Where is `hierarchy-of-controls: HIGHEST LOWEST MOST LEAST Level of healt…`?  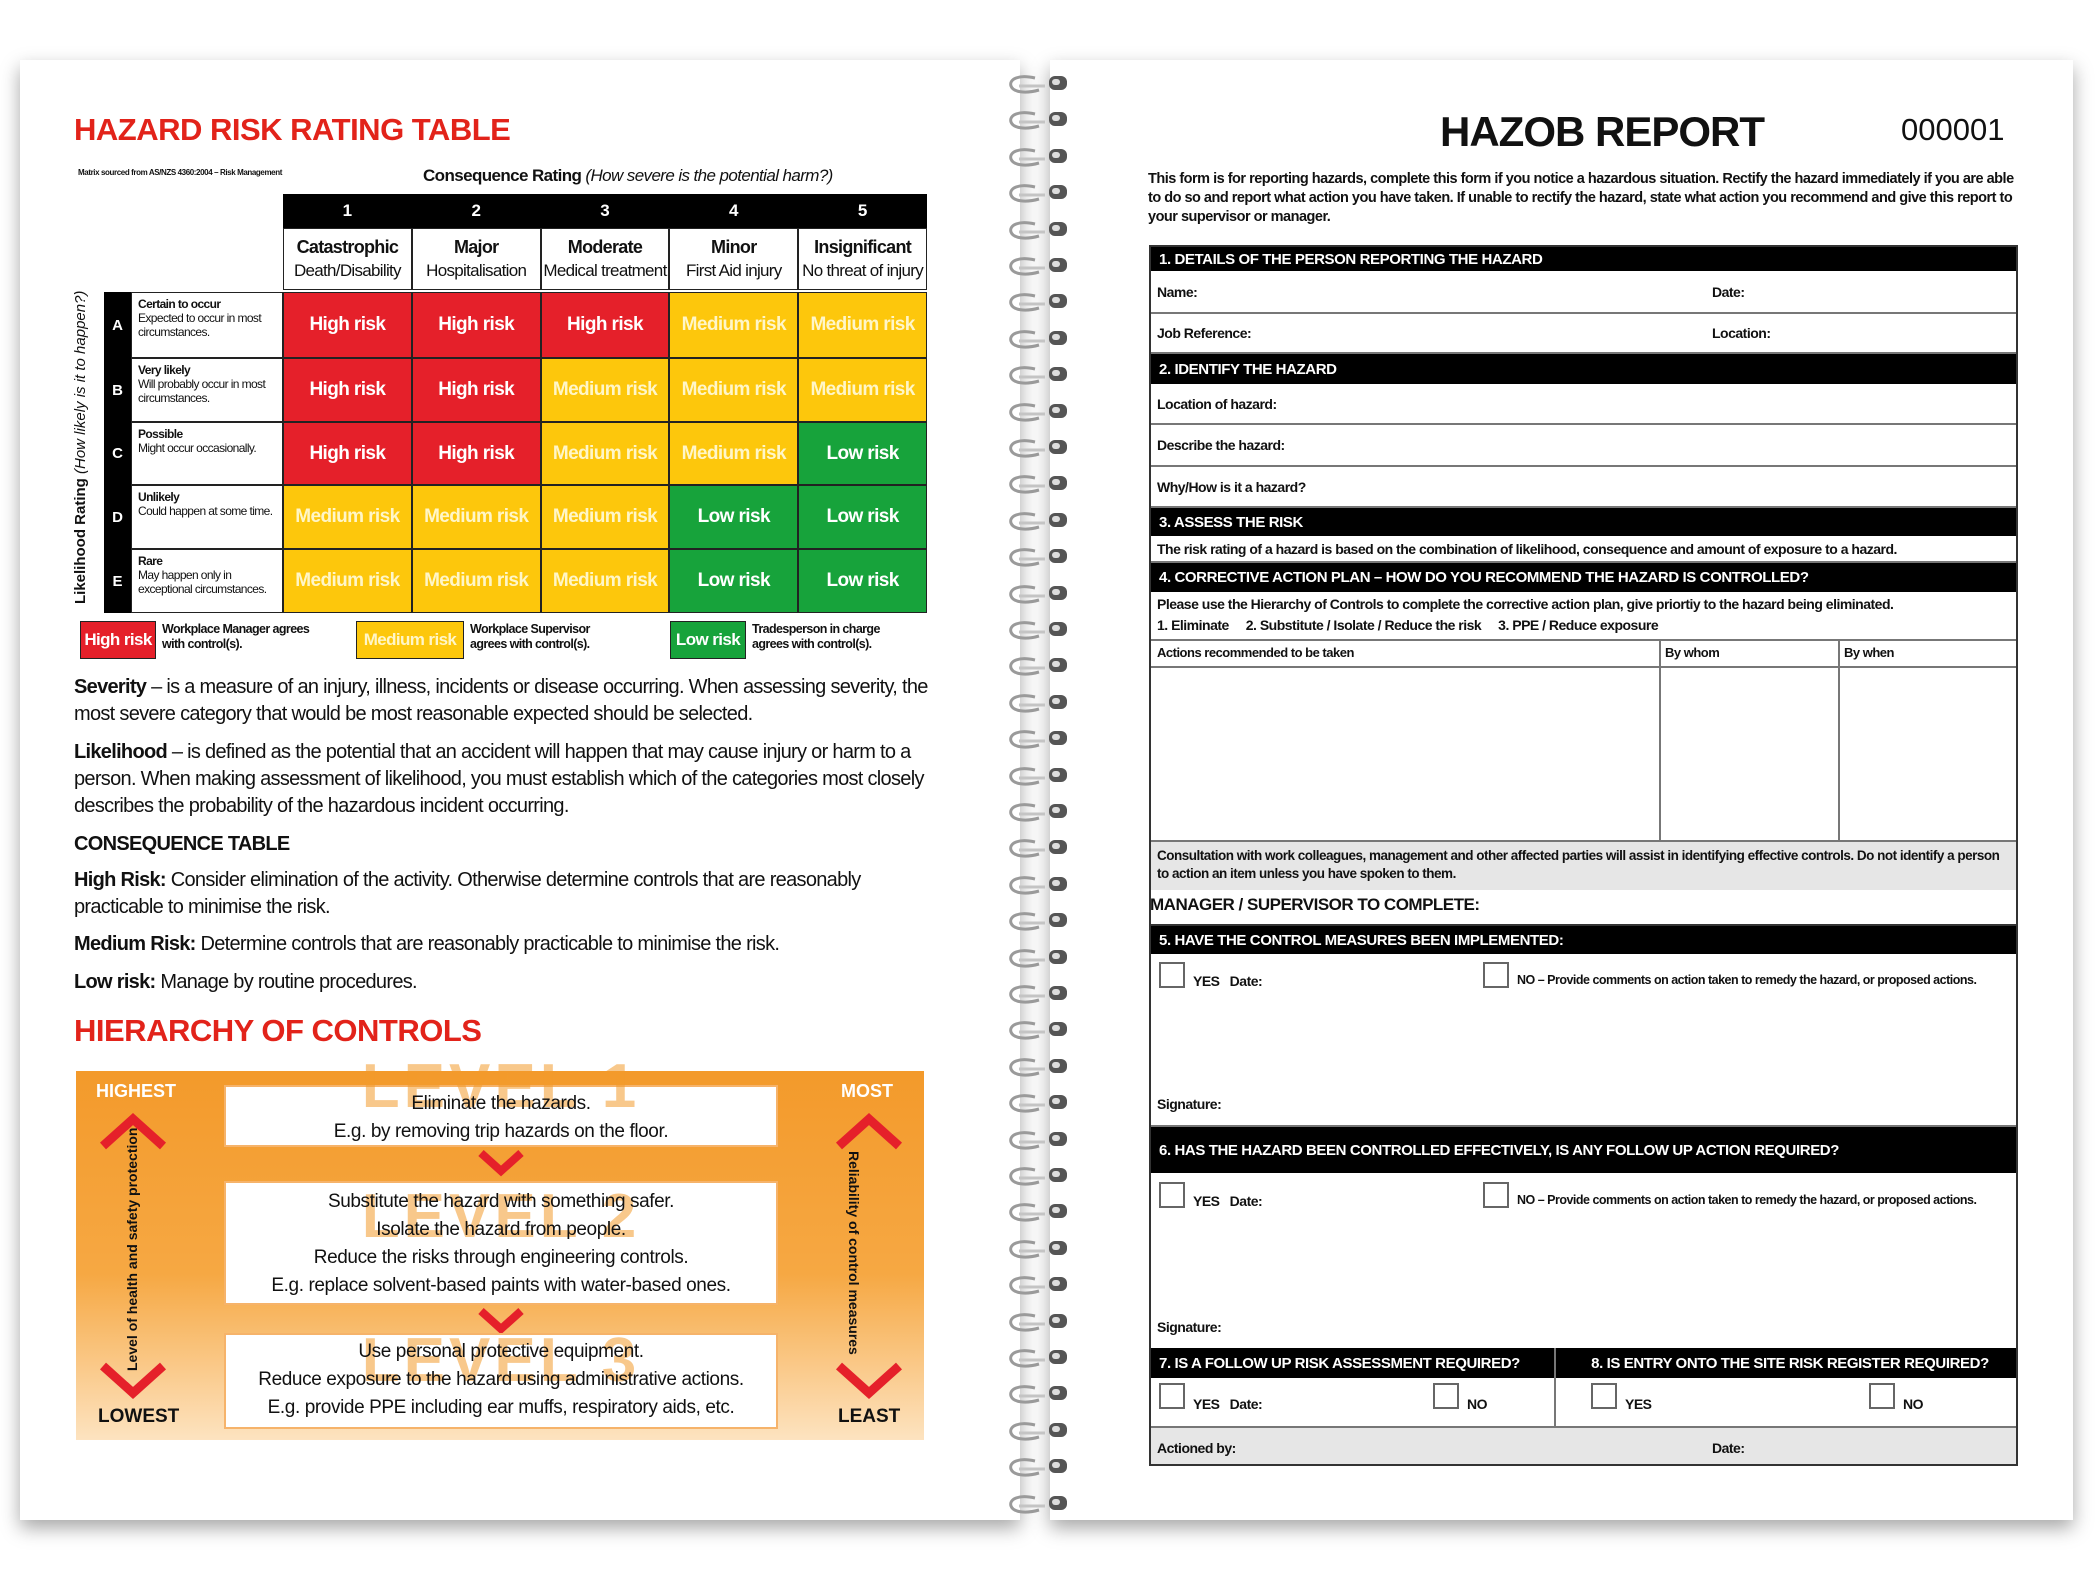 hierarchy-of-controls: HIGHEST LOWEST MOST LEAST Level of healt… is located at coordinates (500, 1248).